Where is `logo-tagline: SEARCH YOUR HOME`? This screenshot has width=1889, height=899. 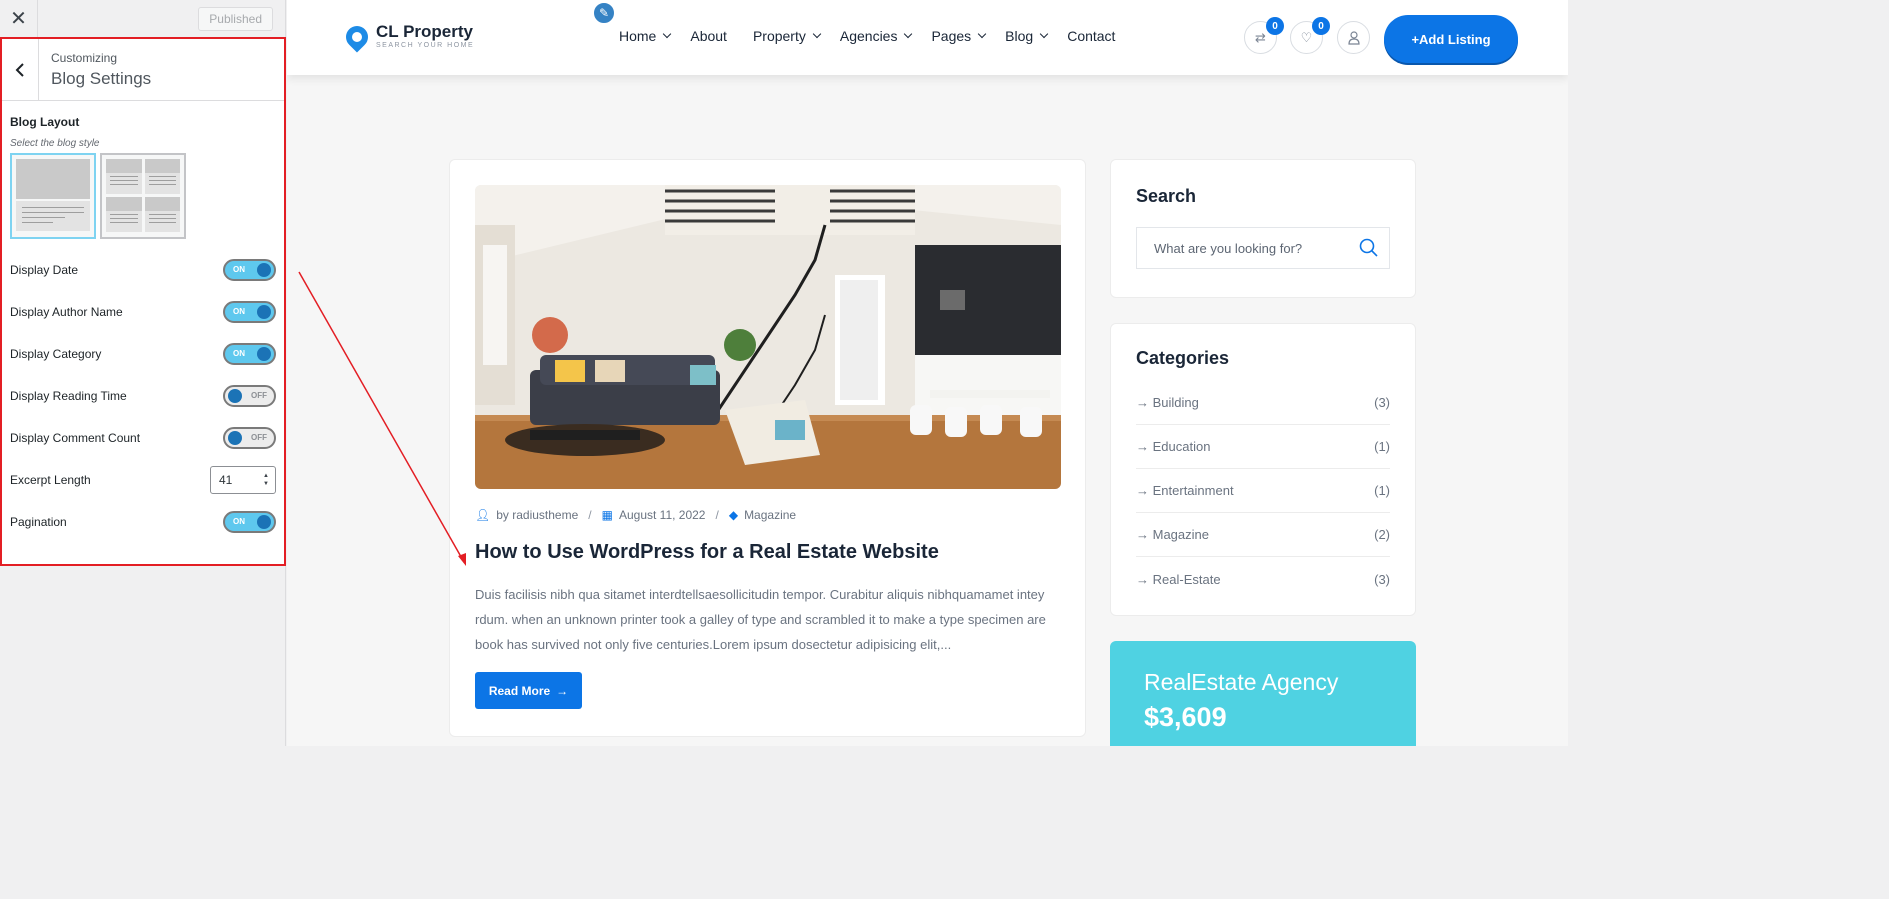
logo-tagline: SEARCH YOUR HOME is located at coordinates (425, 45).